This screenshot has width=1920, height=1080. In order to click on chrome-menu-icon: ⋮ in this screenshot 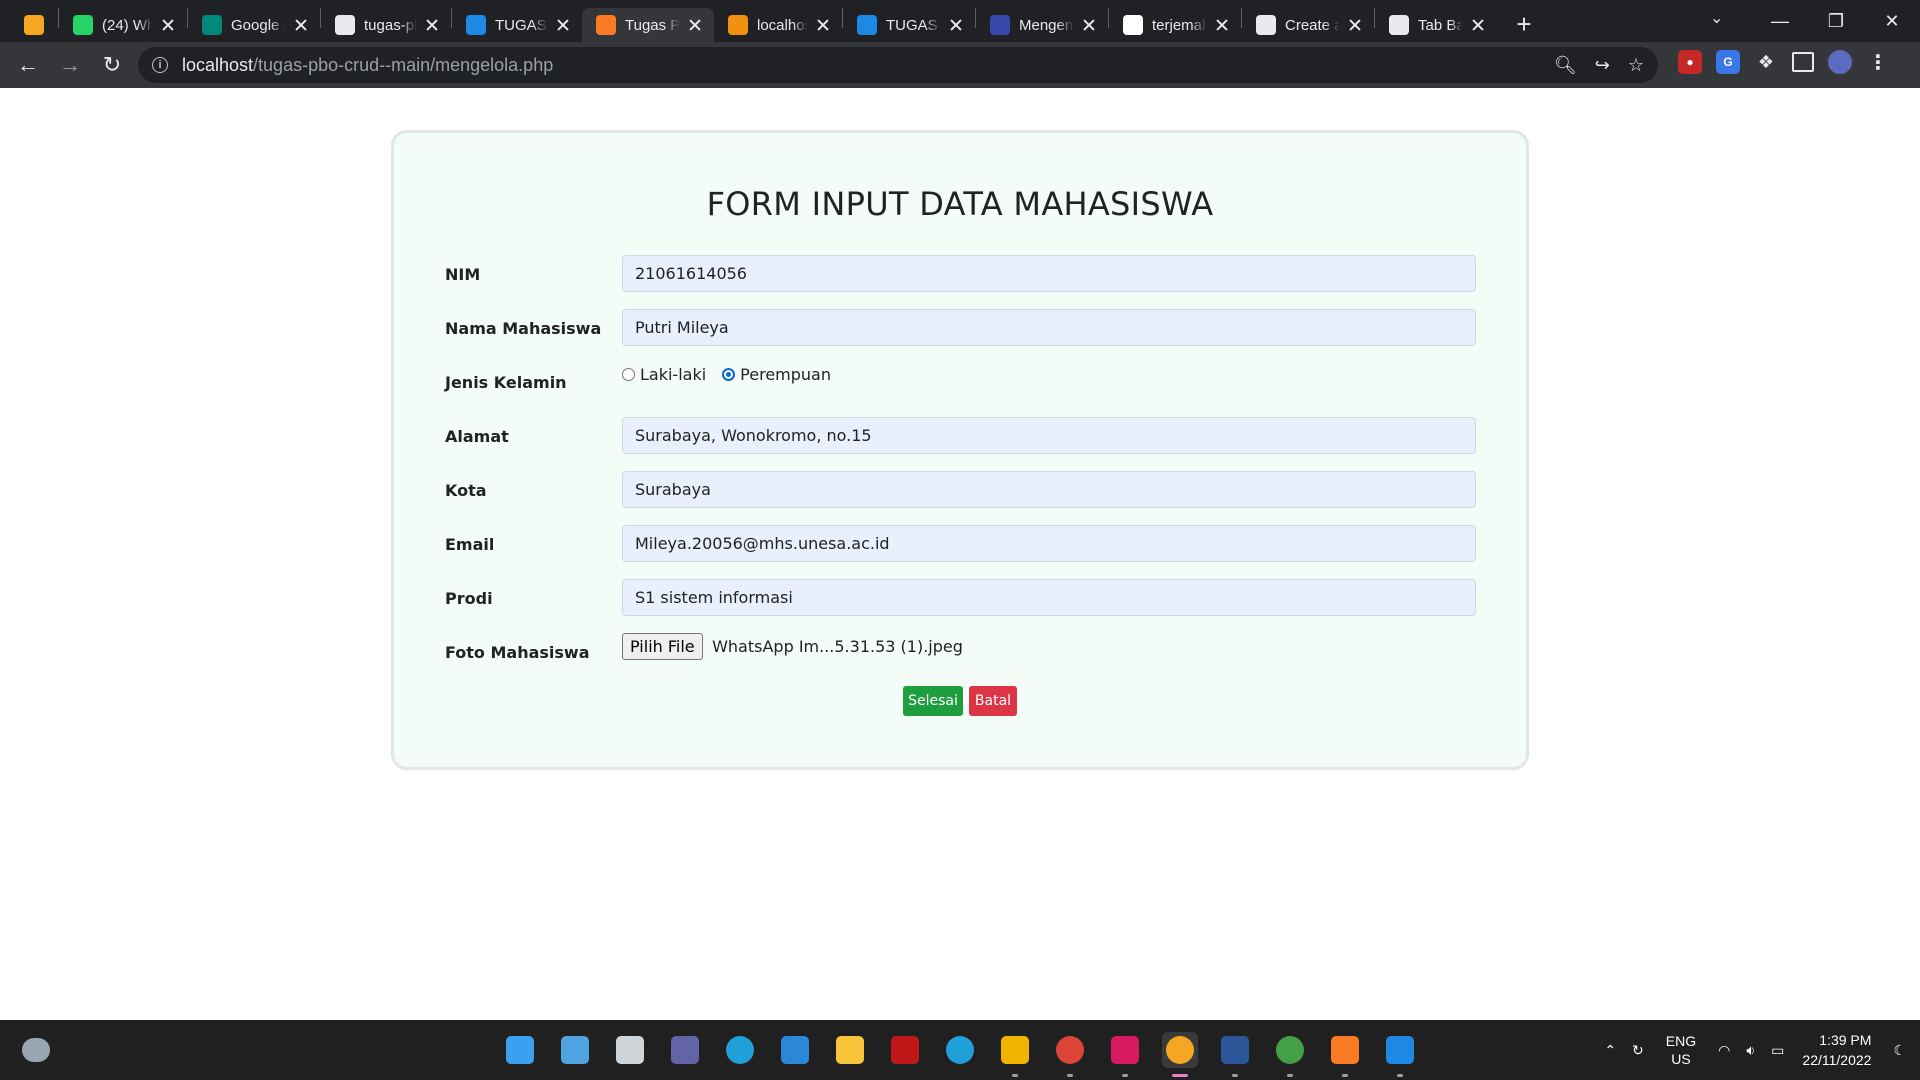, I will do `click(1878, 62)`.